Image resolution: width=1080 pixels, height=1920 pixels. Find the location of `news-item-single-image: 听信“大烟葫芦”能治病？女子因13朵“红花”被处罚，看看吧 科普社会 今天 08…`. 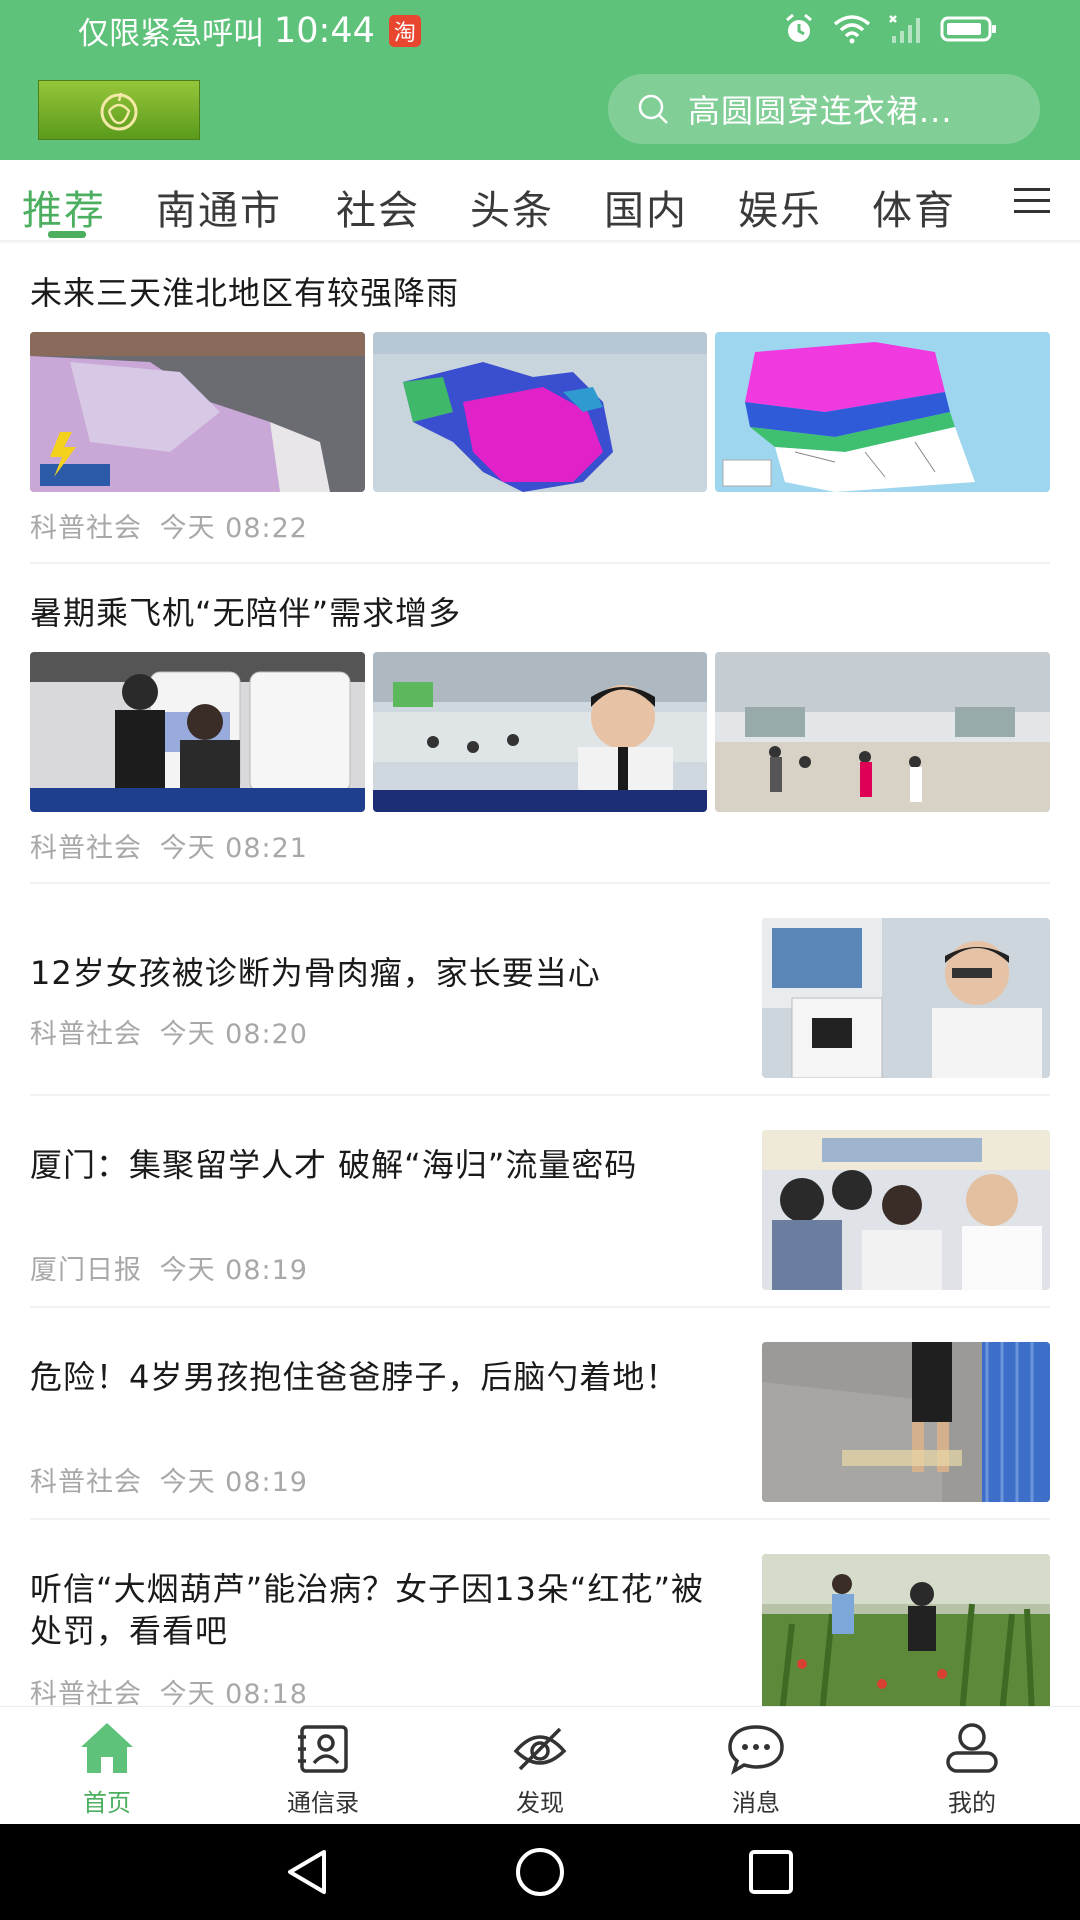

news-item-single-image: 听信“大烟葫芦”能治病？女子因13朵“红花”被处罚，看看吧 科普社会 今天 08… is located at coordinates (540, 1630).